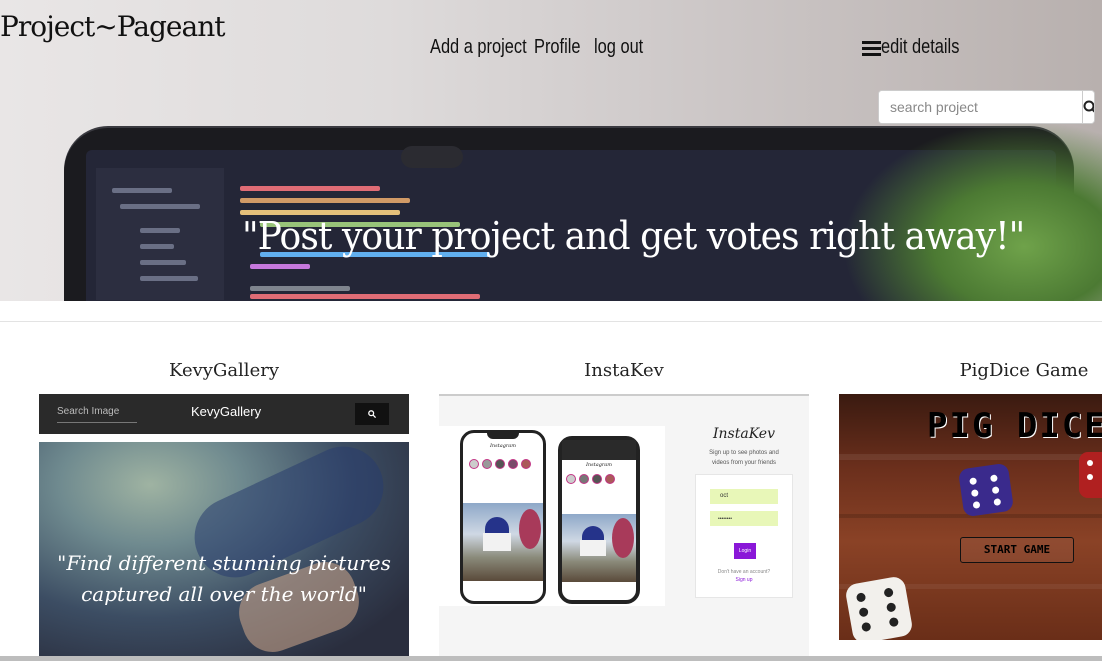  Describe the element at coordinates (972, 210) in the screenshot. I see `plant-image` at that location.